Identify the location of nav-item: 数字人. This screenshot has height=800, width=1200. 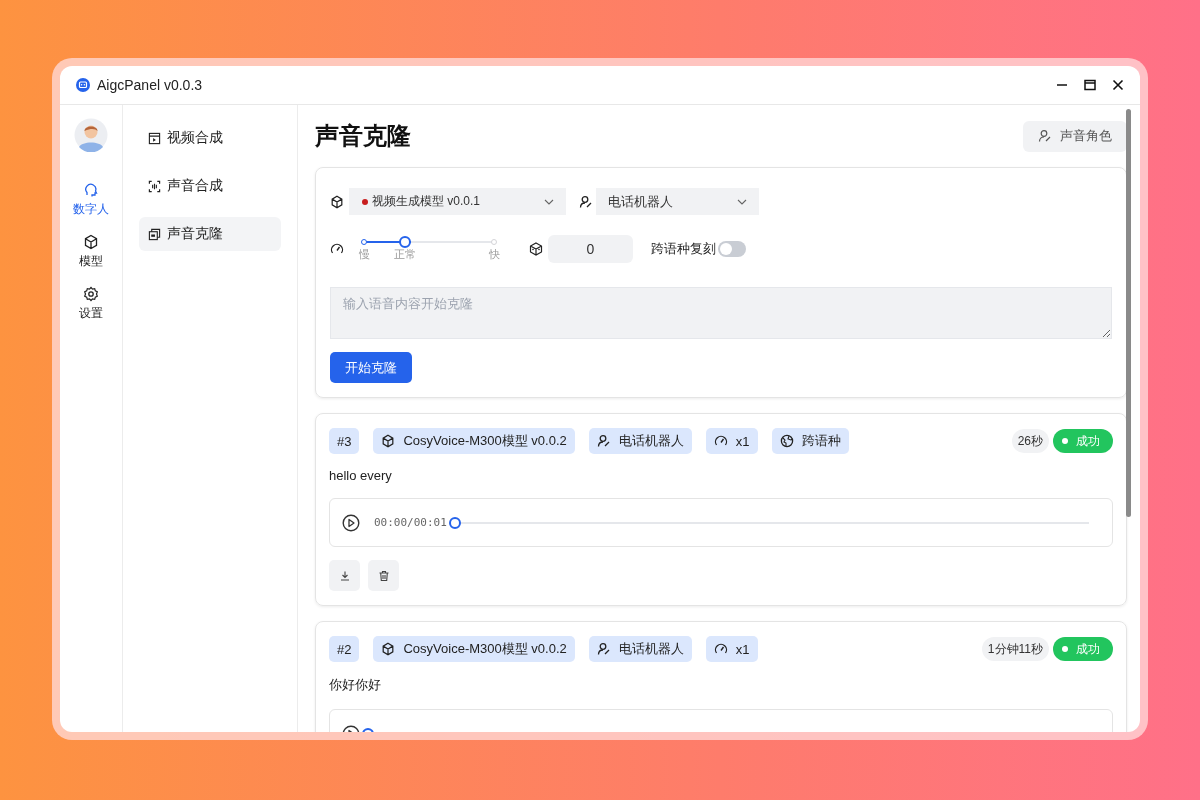
(91, 200).